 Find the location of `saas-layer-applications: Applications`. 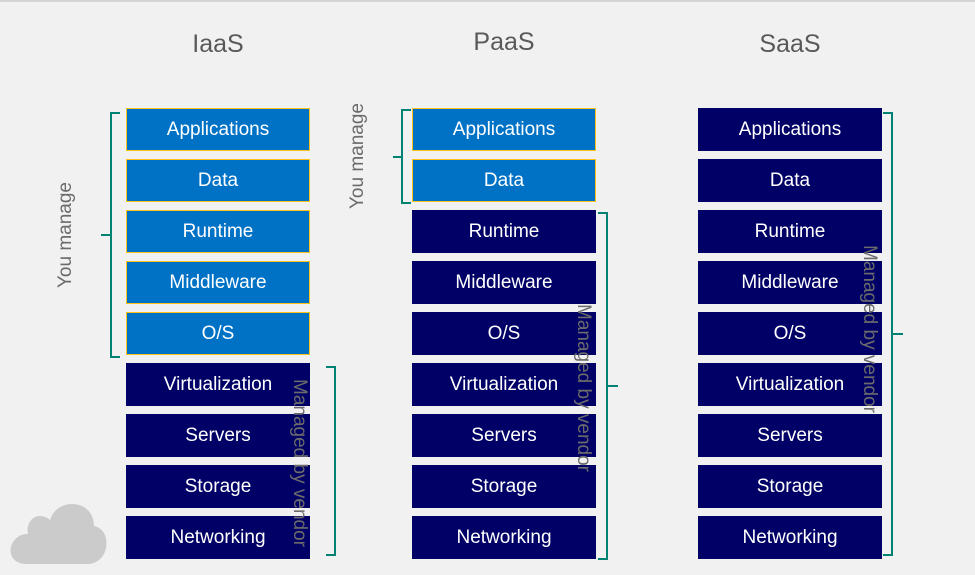

saas-layer-applications: Applications is located at coordinates (790, 129).